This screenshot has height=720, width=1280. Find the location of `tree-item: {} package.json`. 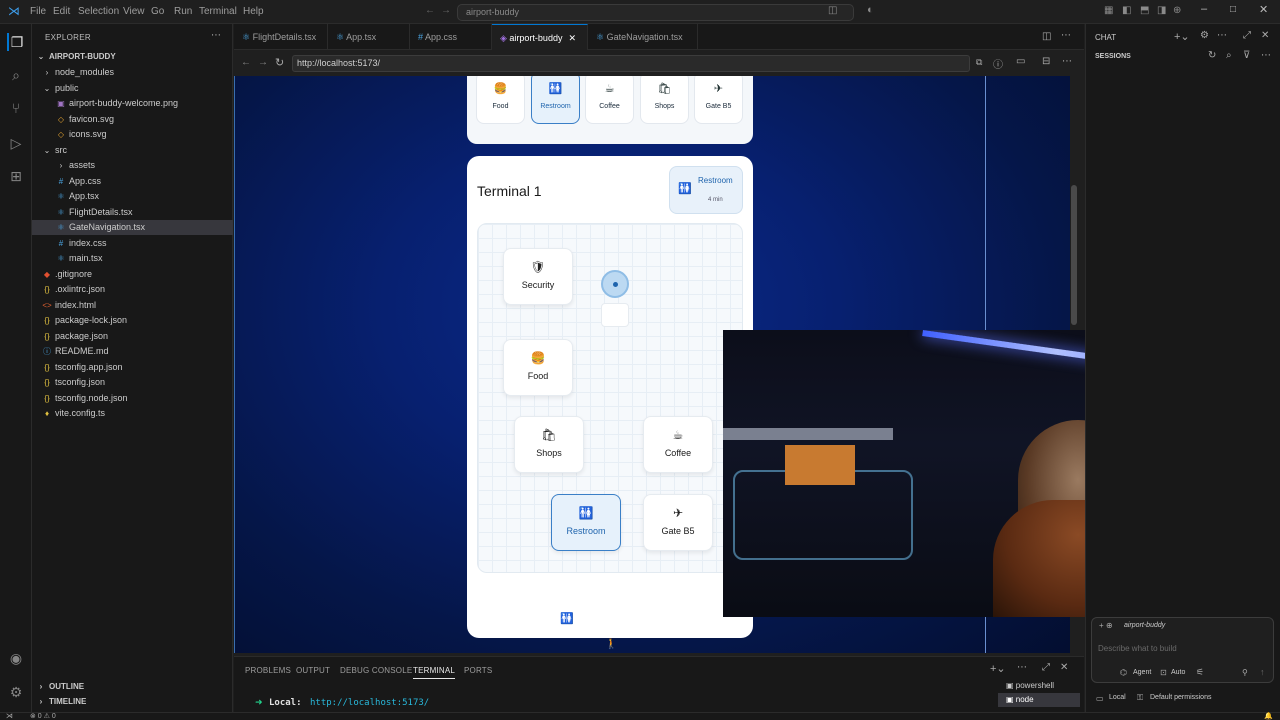

tree-item: {} package.json is located at coordinates (132, 336).